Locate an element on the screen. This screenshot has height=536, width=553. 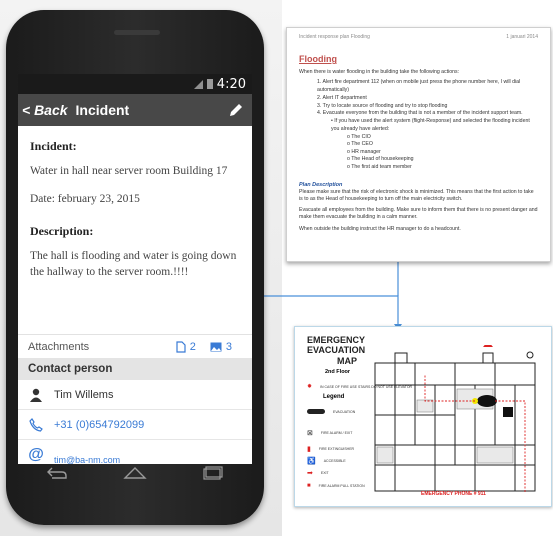
document-step: 2. Alert IT department is located at coordinates (342, 97).